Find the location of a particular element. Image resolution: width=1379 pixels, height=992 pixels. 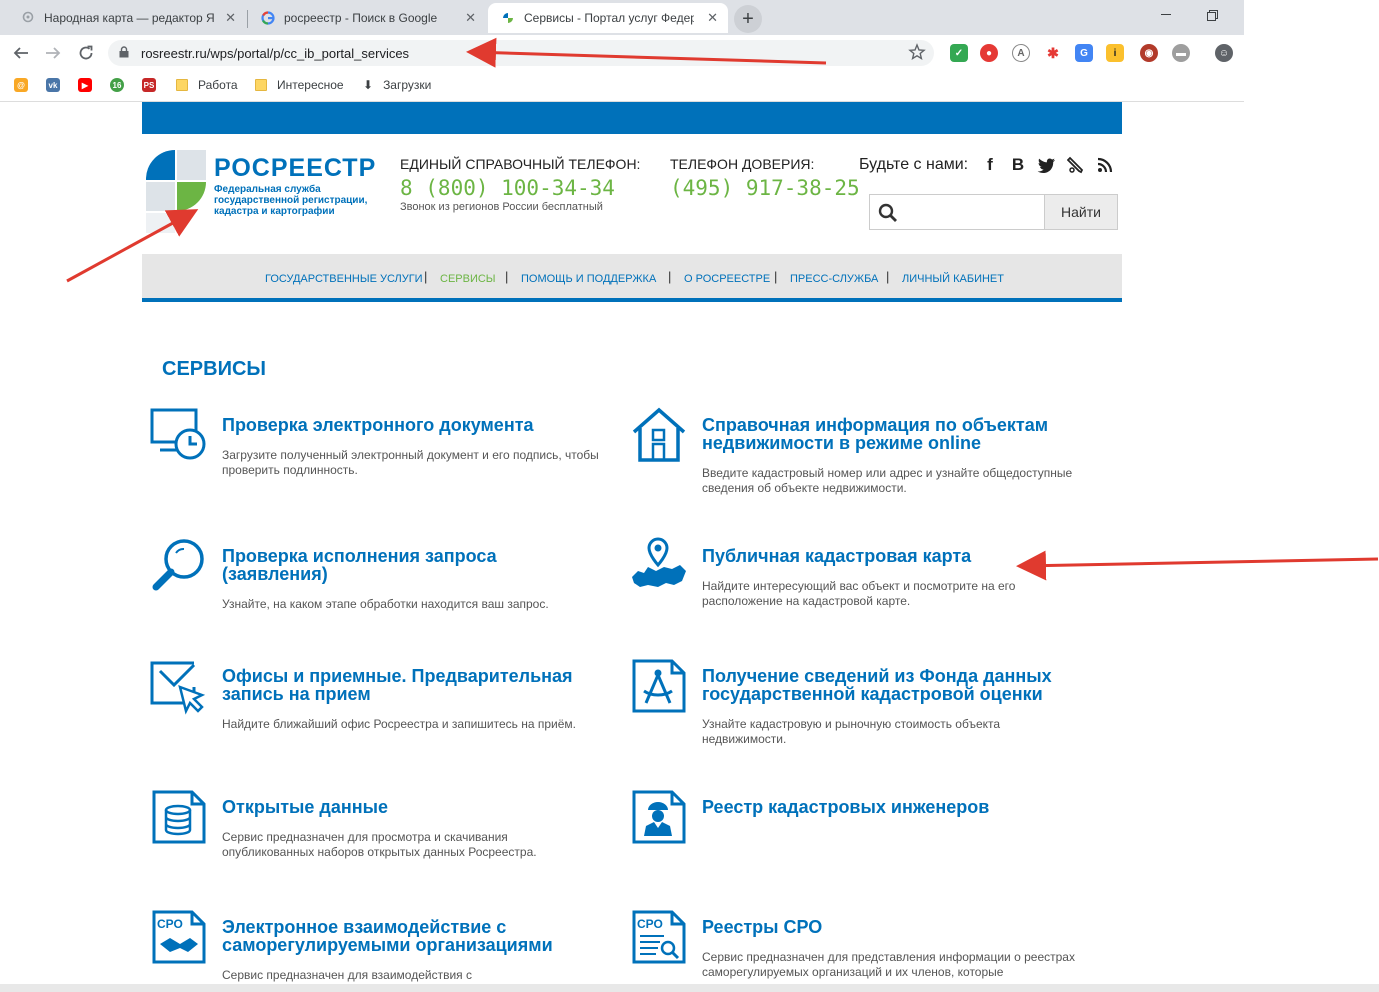

horizontal-scrollbar is located at coordinates (689, 988).